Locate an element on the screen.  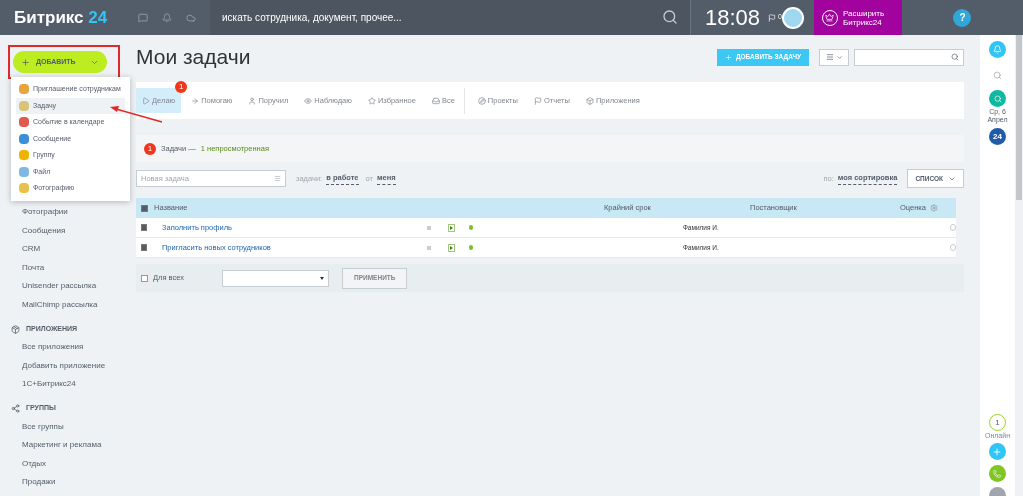
annotation-arrow is located at coordinates (136, 114).